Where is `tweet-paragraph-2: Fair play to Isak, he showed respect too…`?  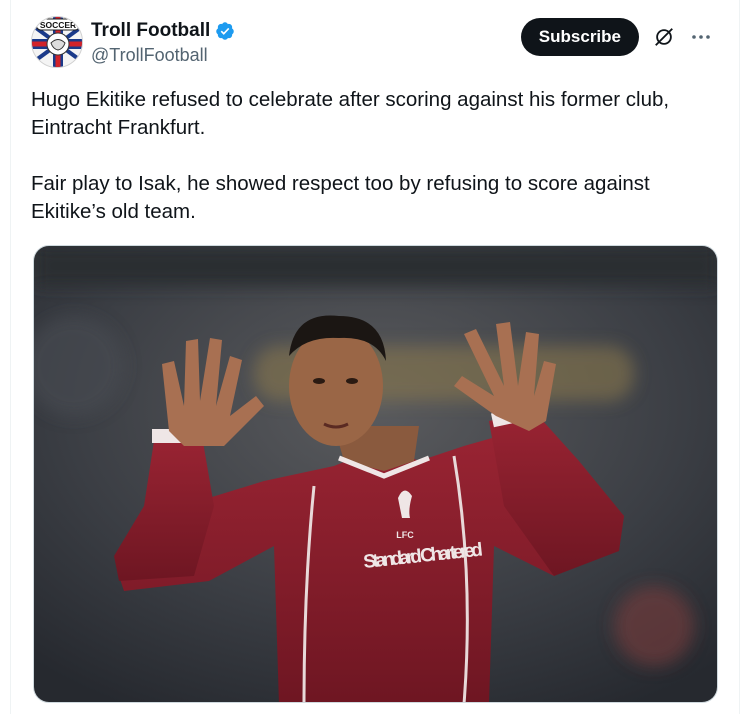 tweet-paragraph-2: Fair play to Isak, he showed respect too… is located at coordinates (340, 197).